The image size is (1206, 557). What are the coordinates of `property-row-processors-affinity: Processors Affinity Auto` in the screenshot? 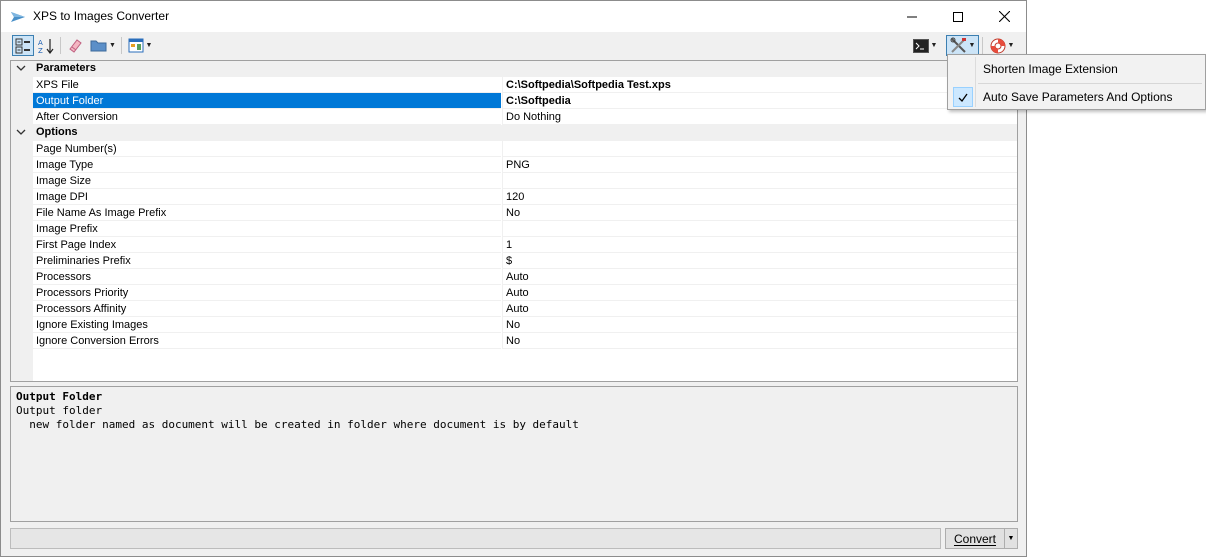 It's located at (514, 309).